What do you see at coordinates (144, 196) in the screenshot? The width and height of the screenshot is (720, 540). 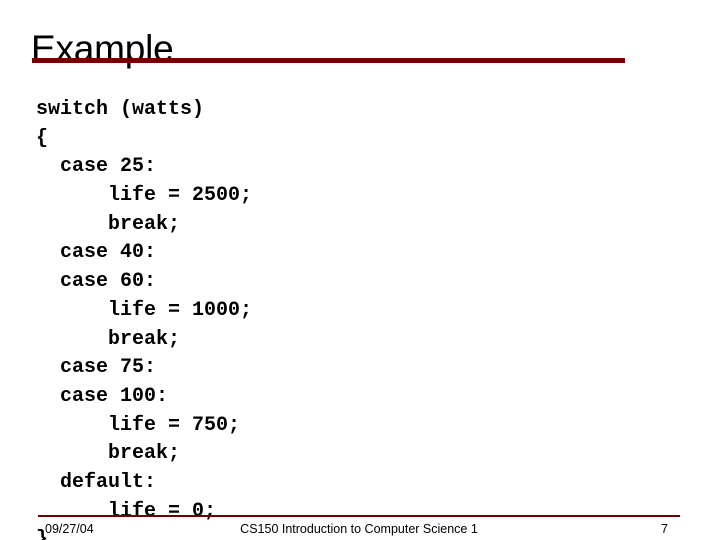 I see `code-line: life = 2500;` at bounding box center [144, 196].